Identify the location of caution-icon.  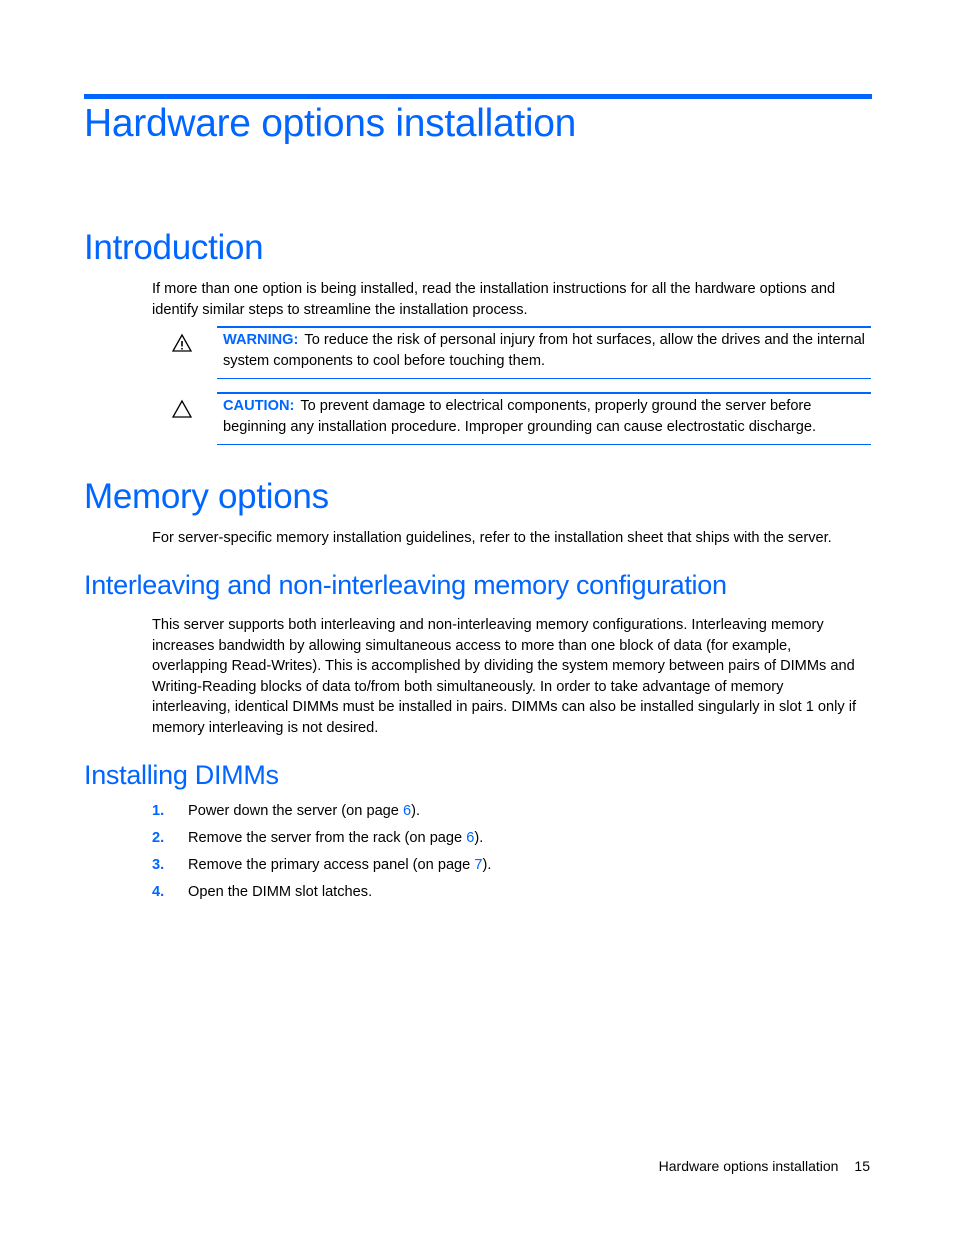
(182, 408).